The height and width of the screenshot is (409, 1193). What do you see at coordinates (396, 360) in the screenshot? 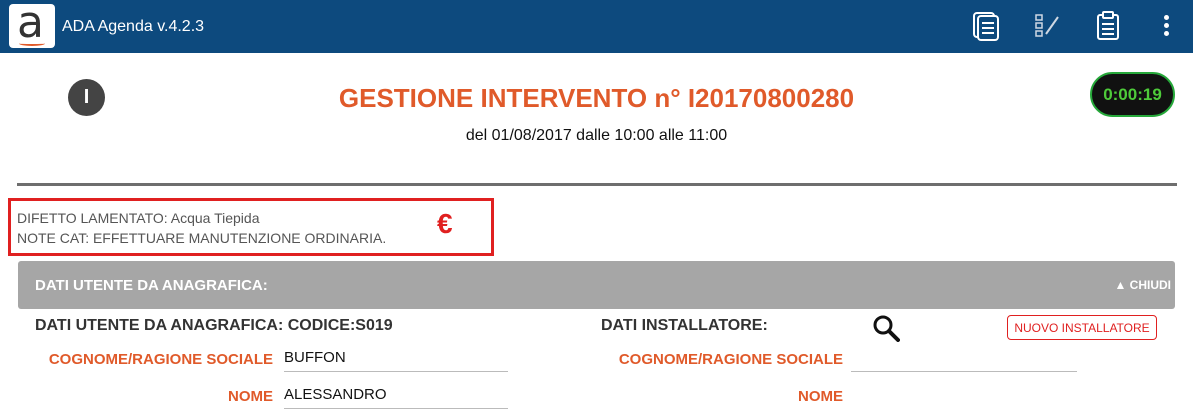
I see `user-cognome-field: BUFFON` at bounding box center [396, 360].